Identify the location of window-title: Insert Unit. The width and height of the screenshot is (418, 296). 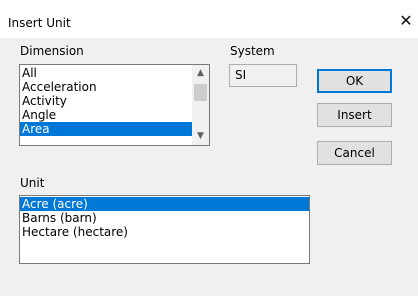
(39, 23).